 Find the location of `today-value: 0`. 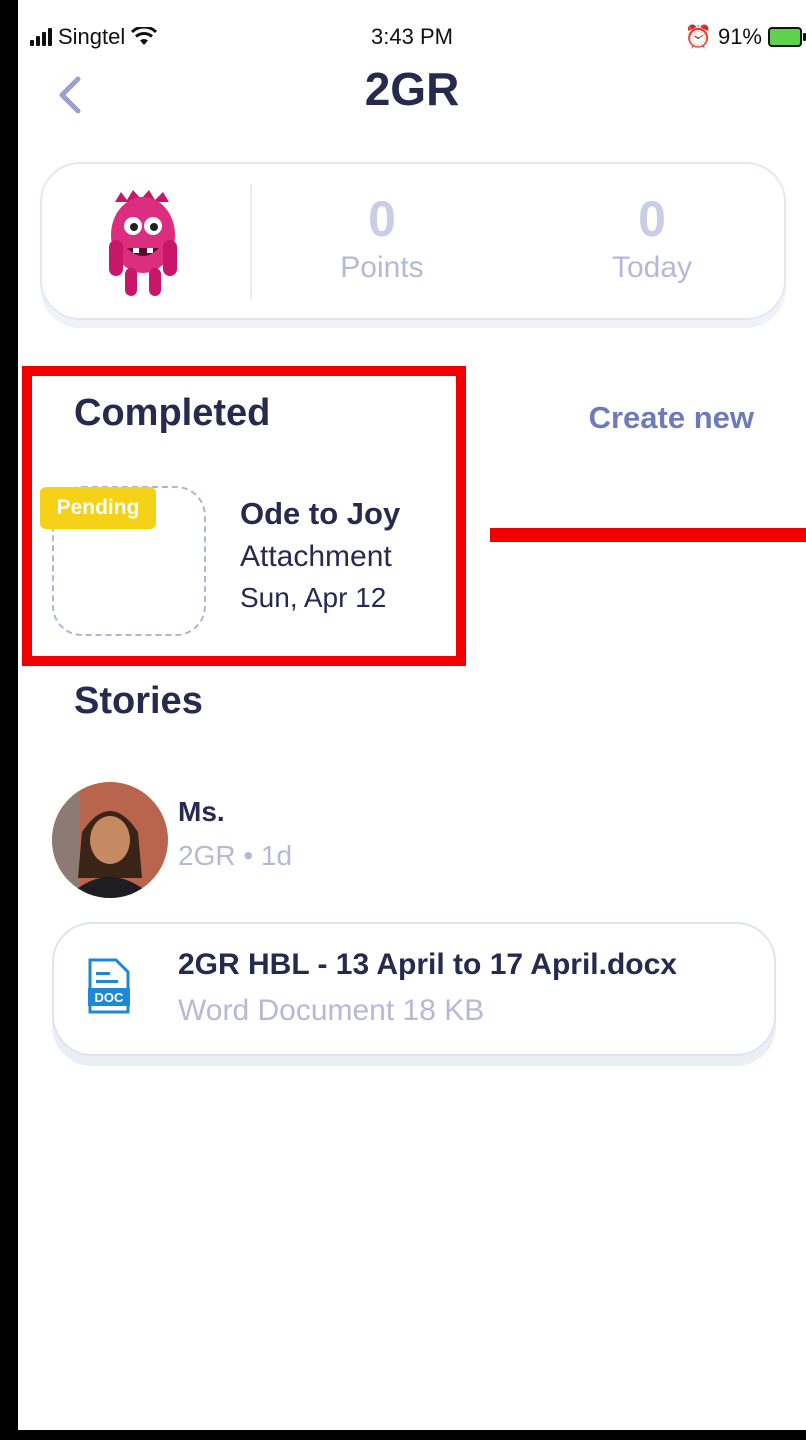

today-value: 0 is located at coordinates (652, 219).